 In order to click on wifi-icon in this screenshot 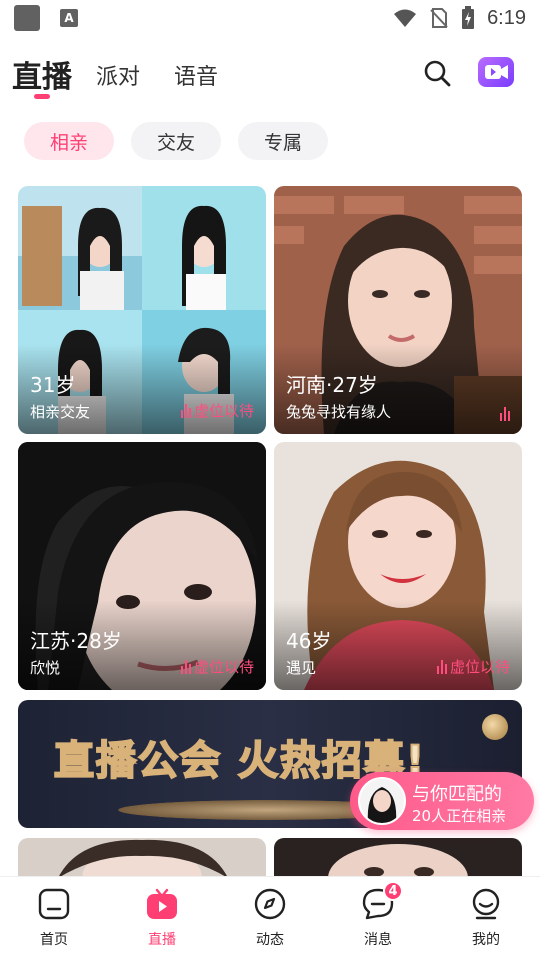, I will do `click(405, 18)`.